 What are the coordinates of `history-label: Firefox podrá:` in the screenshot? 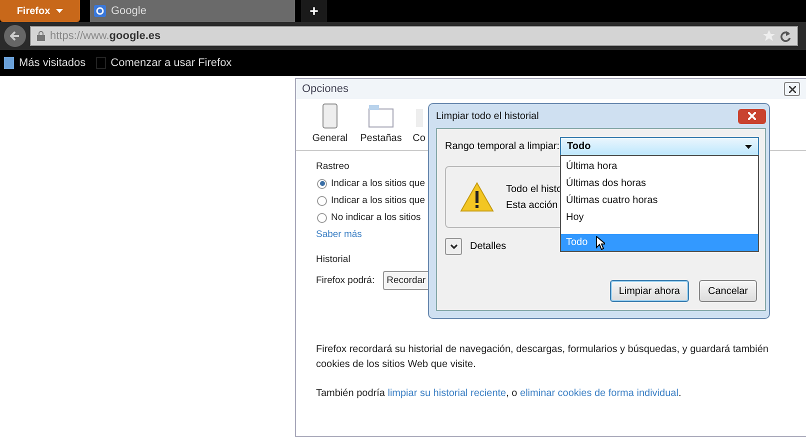 It's located at (345, 280).